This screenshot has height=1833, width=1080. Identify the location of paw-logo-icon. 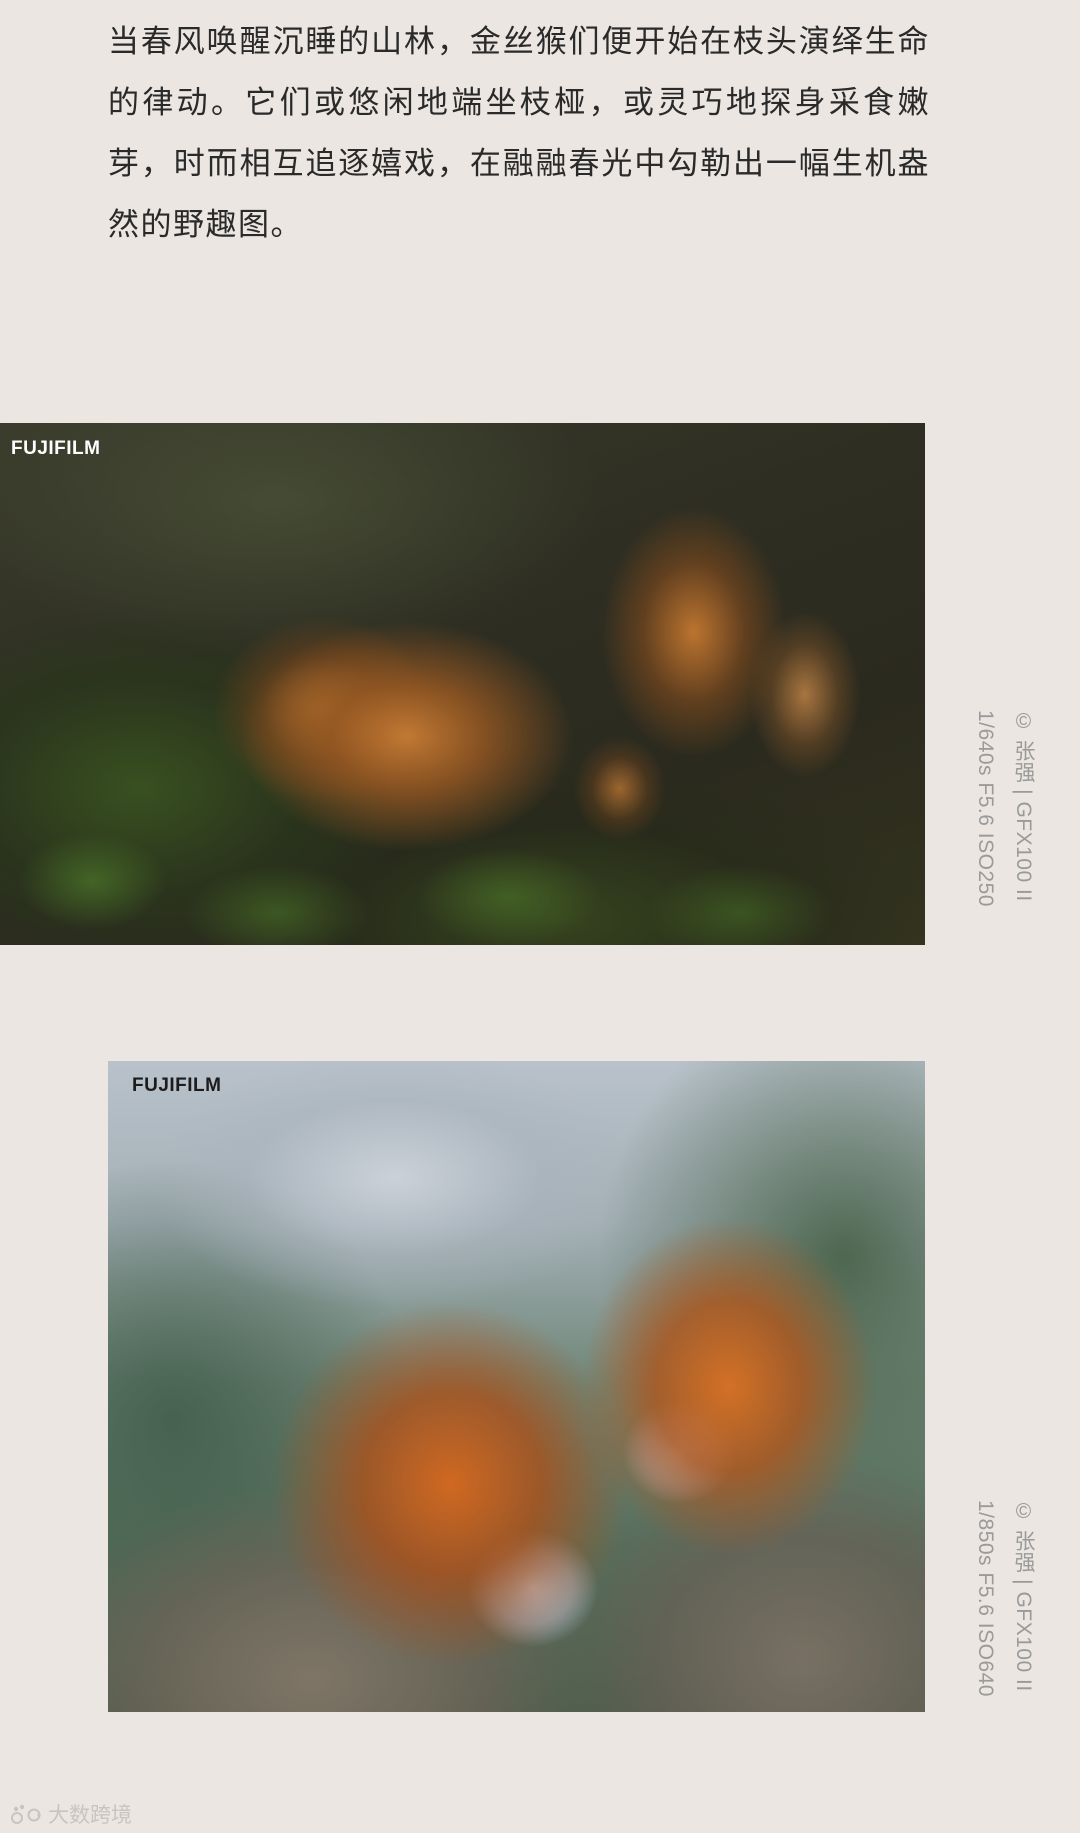
(26, 1814).